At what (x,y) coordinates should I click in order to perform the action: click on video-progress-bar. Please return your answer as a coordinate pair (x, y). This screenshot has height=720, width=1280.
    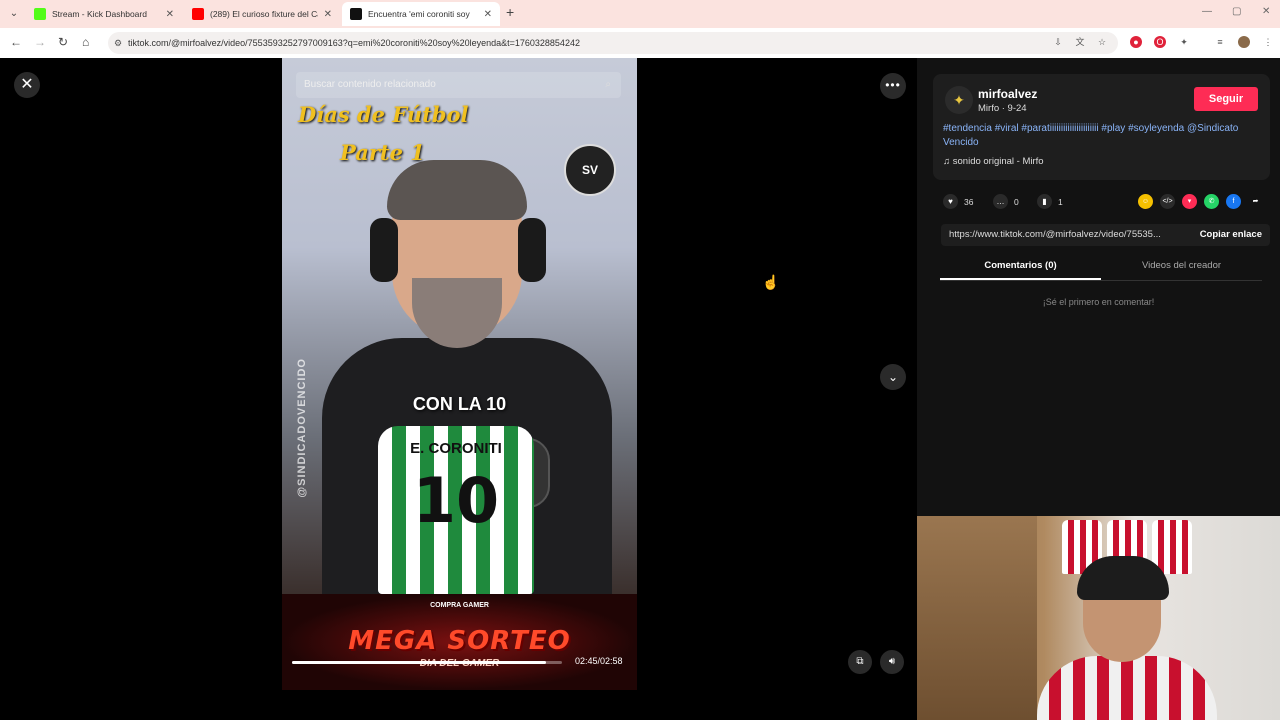
    Looking at the image, I should click on (427, 662).